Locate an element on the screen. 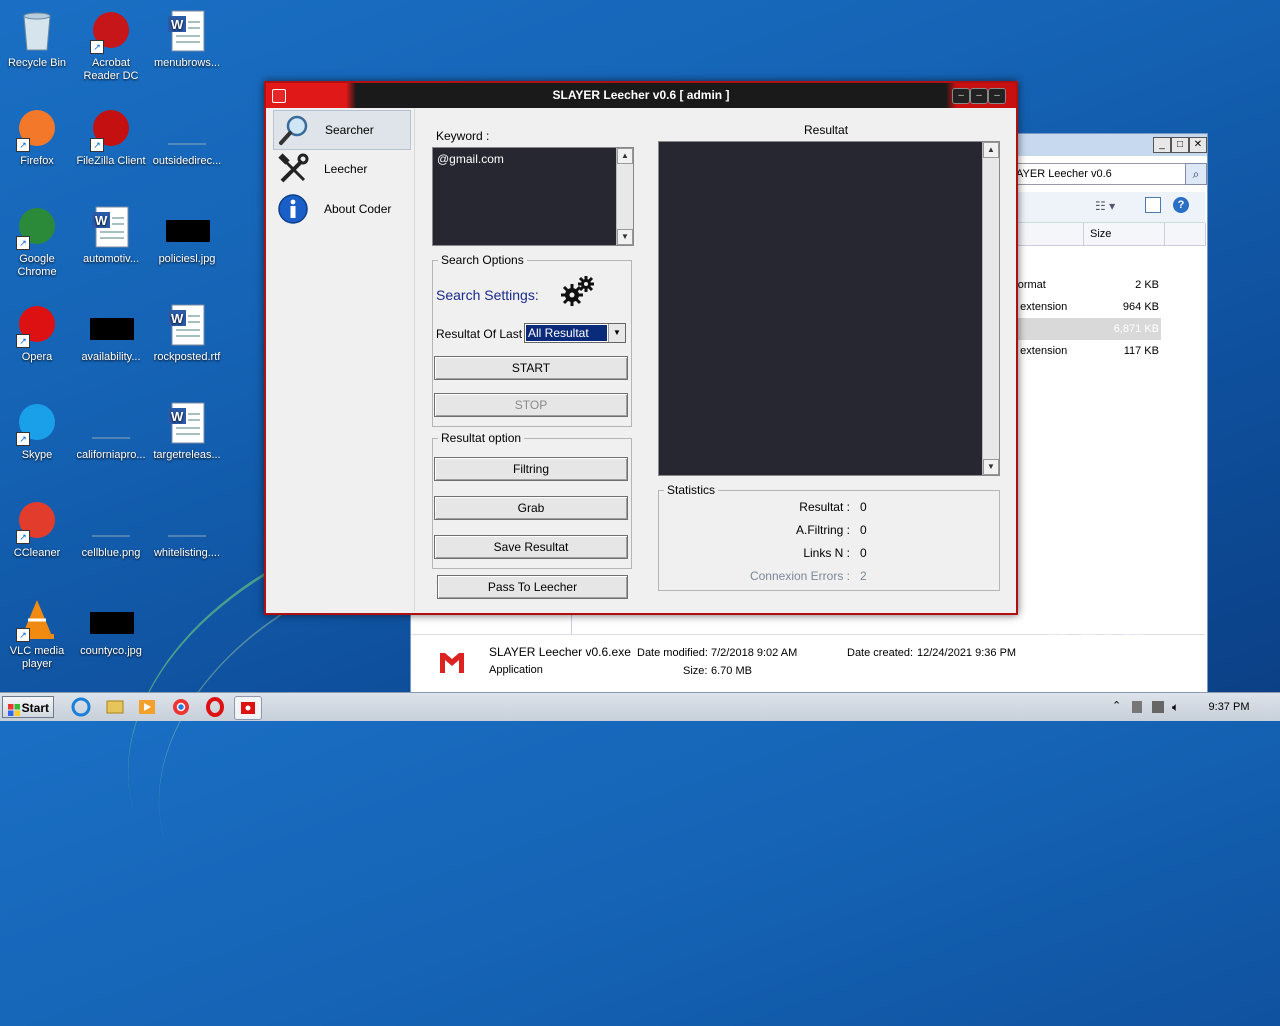  chrome-icon is located at coordinates (181, 707).